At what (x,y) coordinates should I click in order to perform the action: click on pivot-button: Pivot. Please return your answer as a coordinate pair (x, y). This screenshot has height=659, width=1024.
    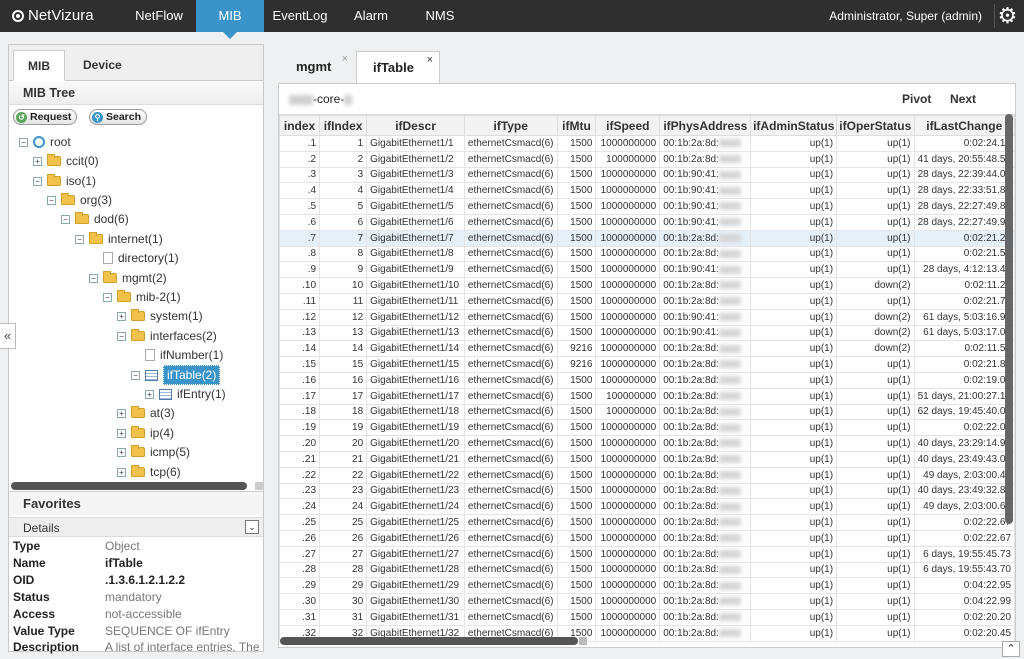
    Looking at the image, I should click on (916, 99).